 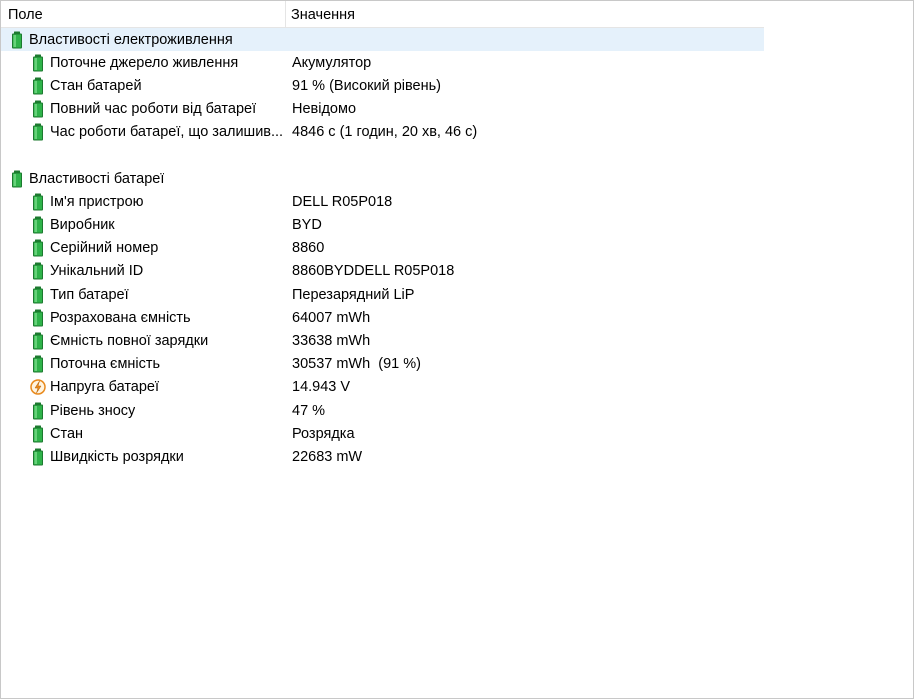 I want to click on table-row: Ємність повної зарядки 33638 mWh, so click(x=382, y=340).